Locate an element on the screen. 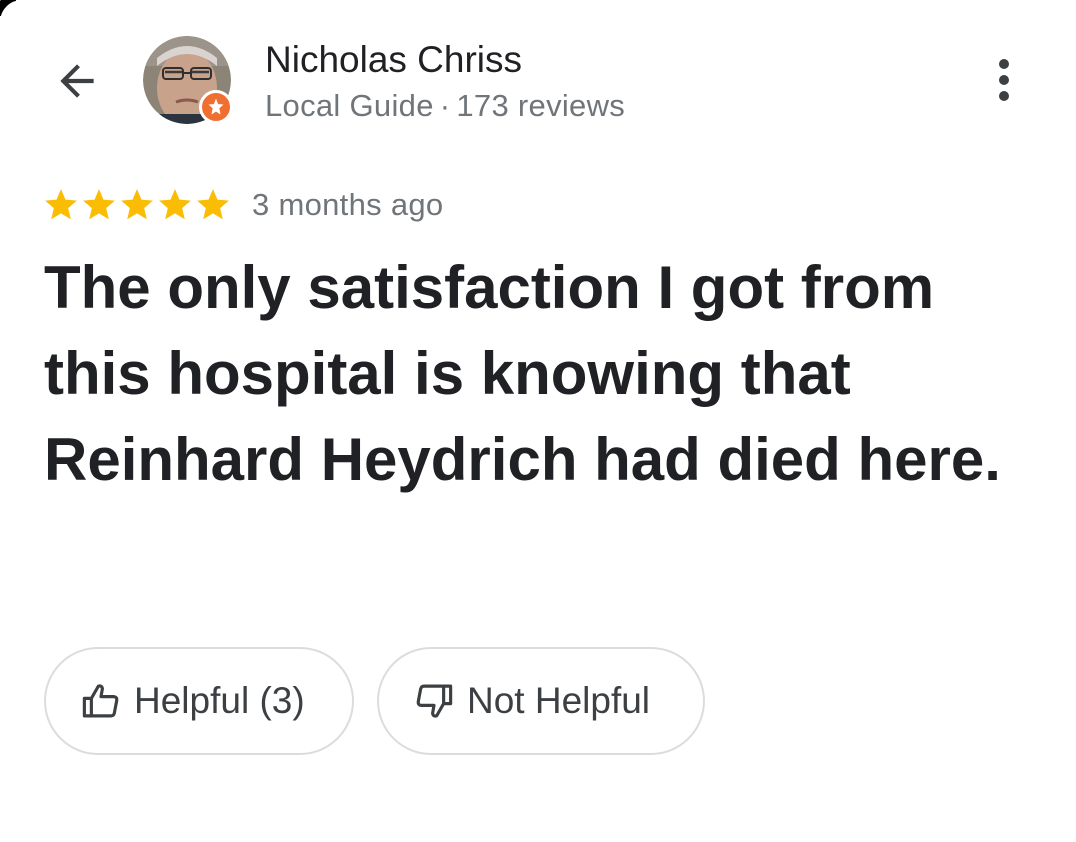  review-time: 3 months ago is located at coordinates (348, 204).